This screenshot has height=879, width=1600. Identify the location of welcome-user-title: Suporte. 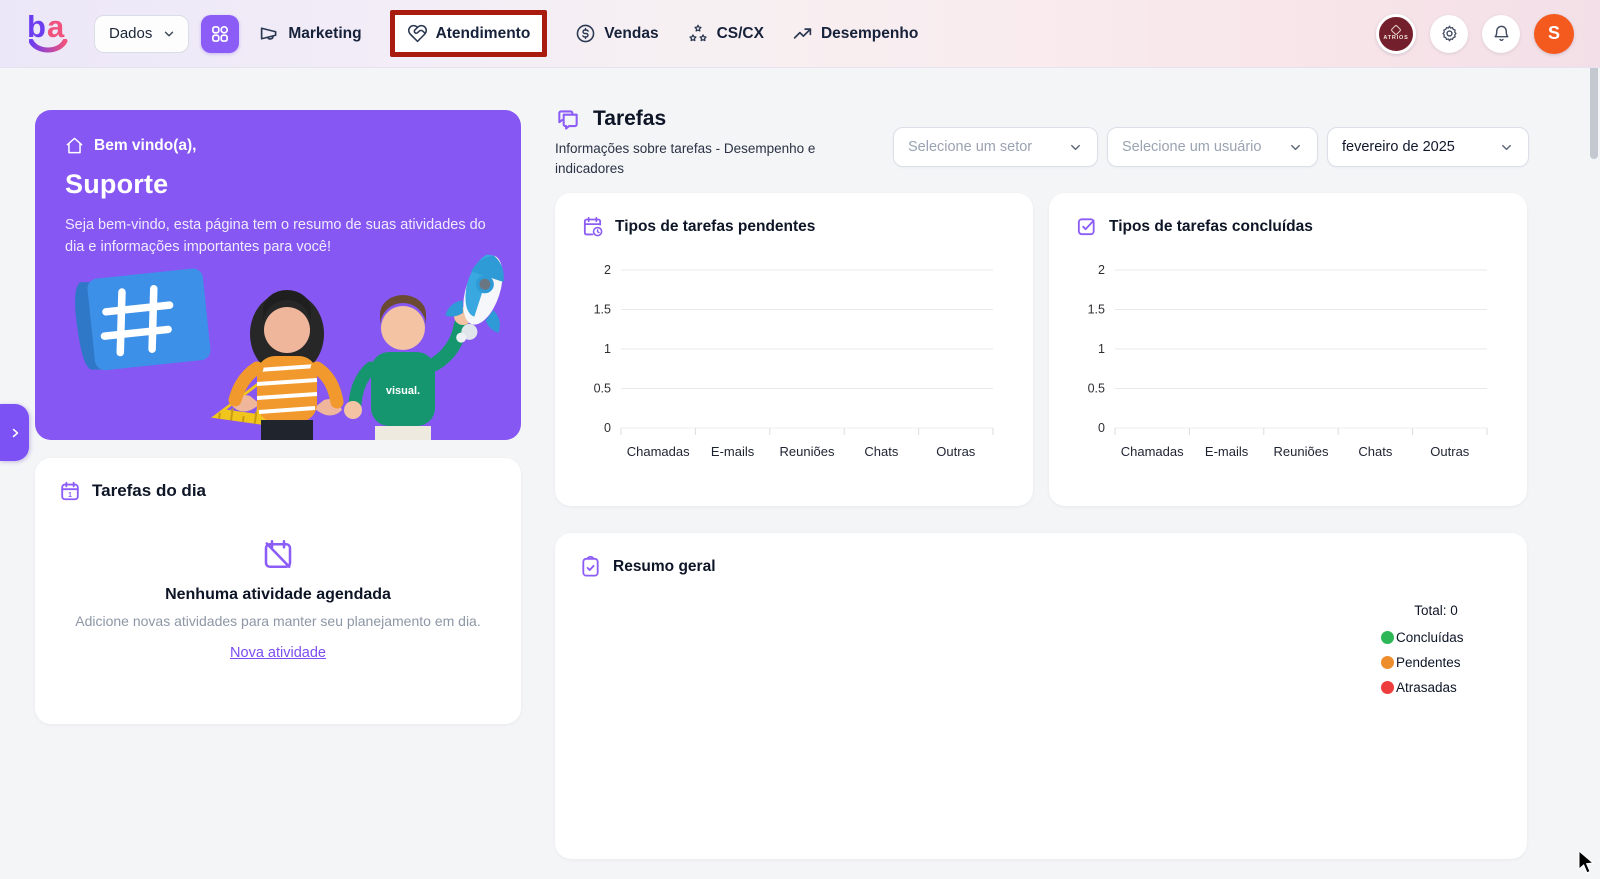
(117, 184).